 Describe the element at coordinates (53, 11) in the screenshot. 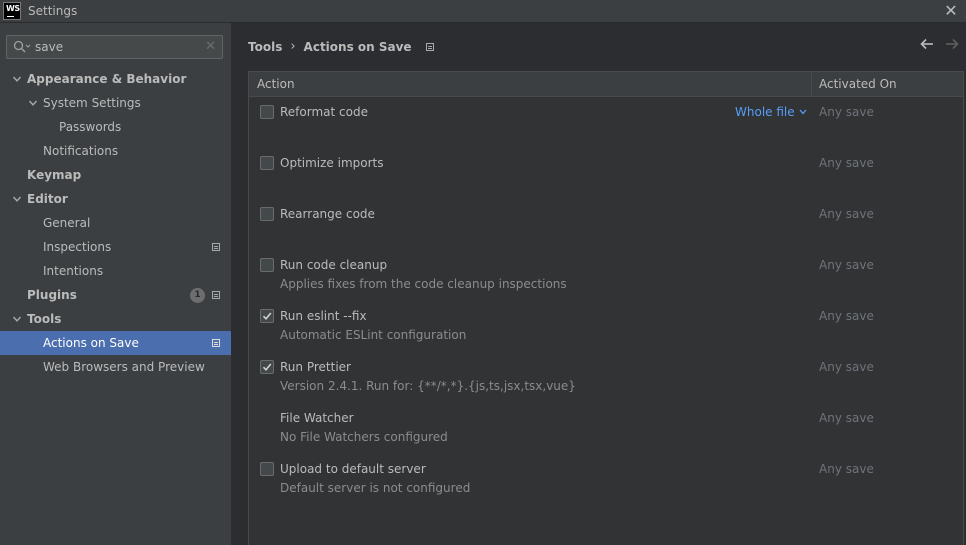

I see `window-title: Settings` at that location.